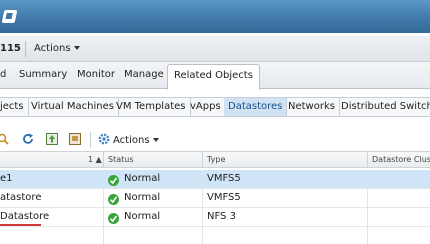  I want to click on tab-getting-started: d, so click(3, 74).